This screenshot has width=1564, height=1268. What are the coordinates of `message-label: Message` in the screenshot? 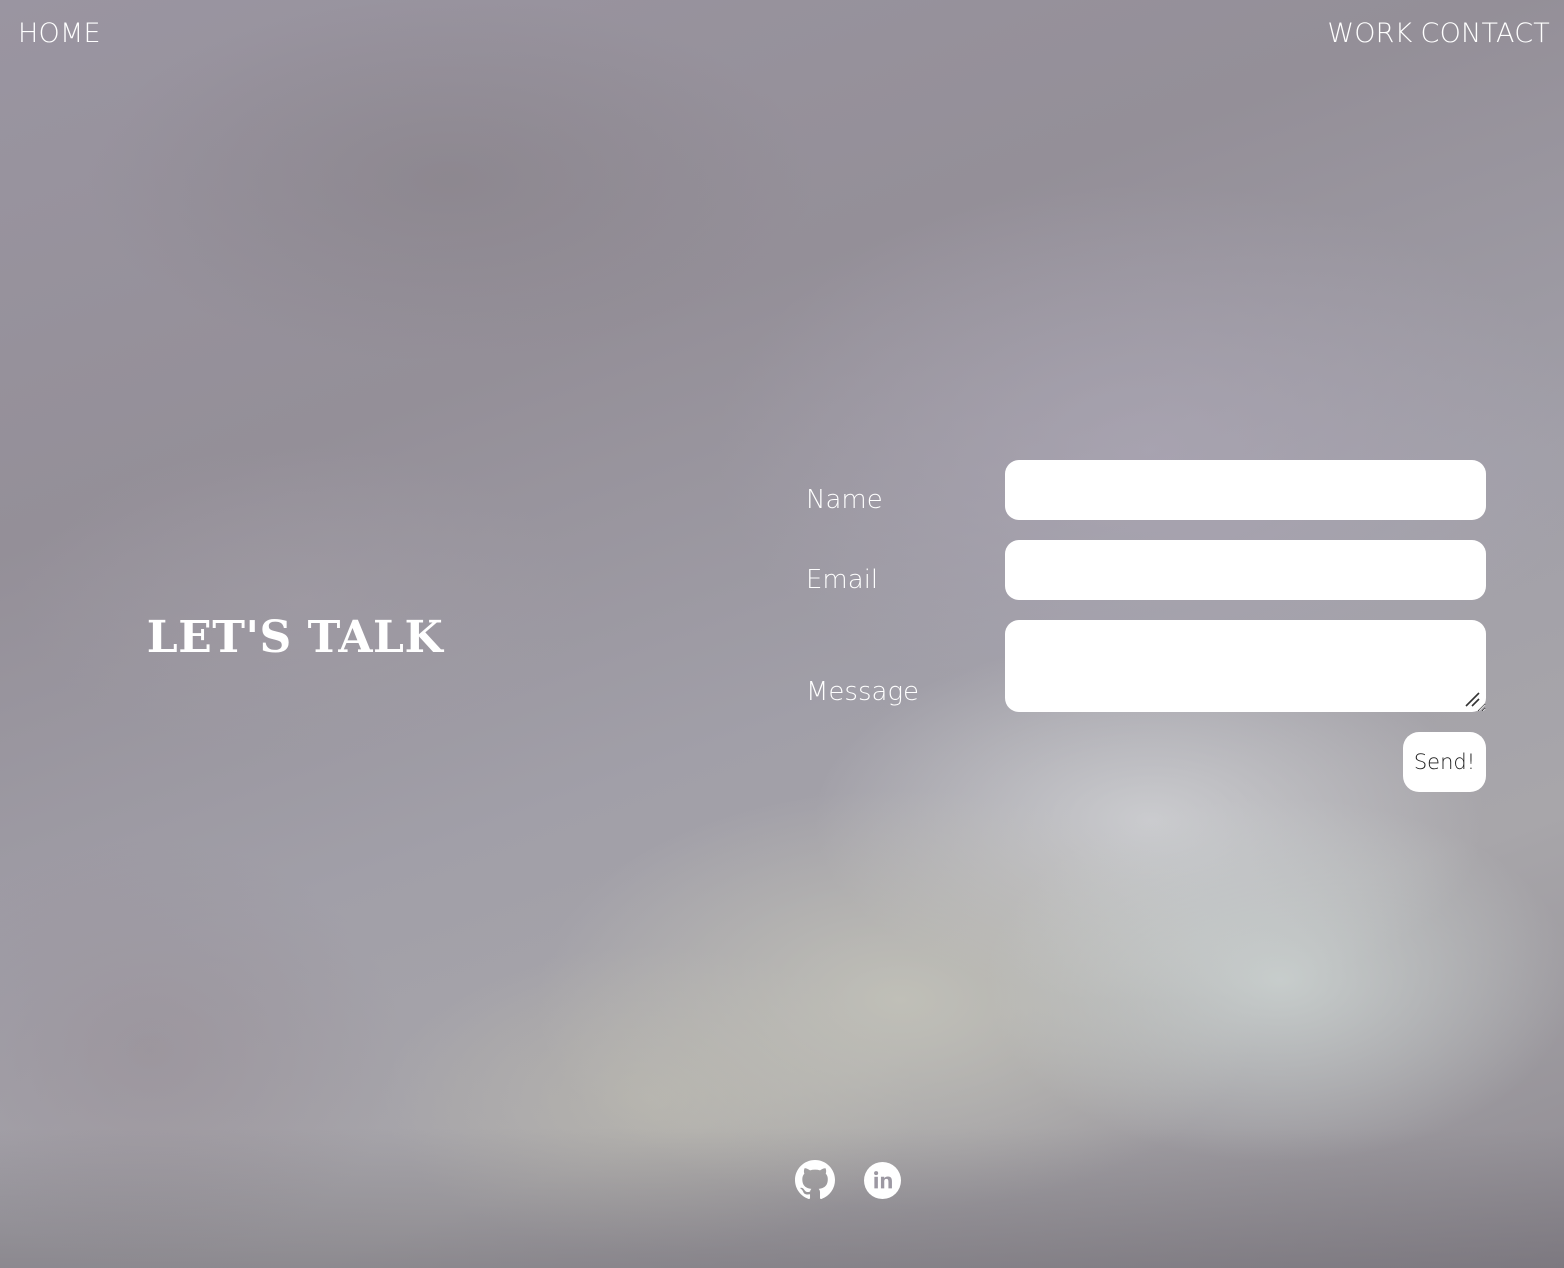 It's located at (863, 692).